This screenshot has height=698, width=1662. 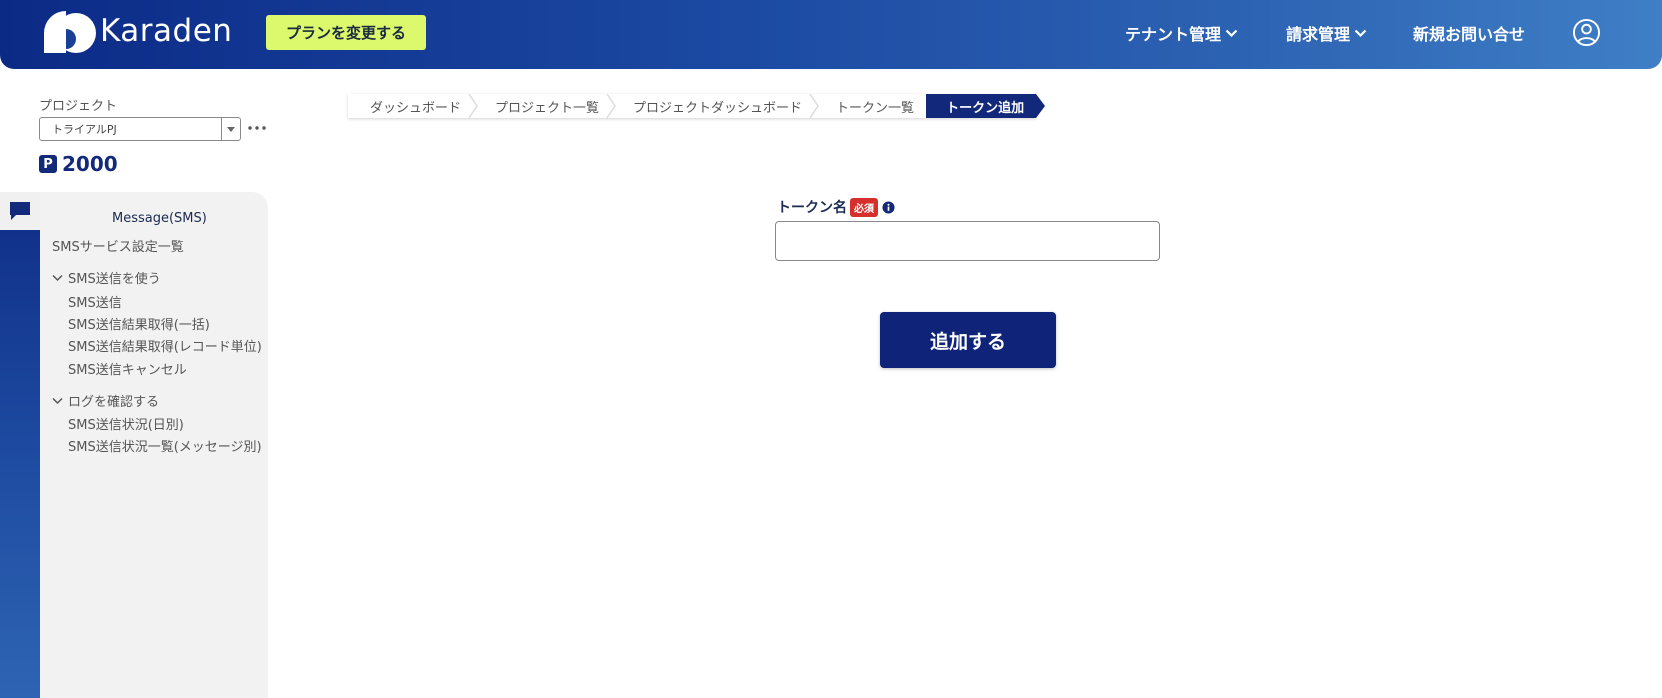 I want to click on dropdown-arrow-icon, so click(x=230, y=129).